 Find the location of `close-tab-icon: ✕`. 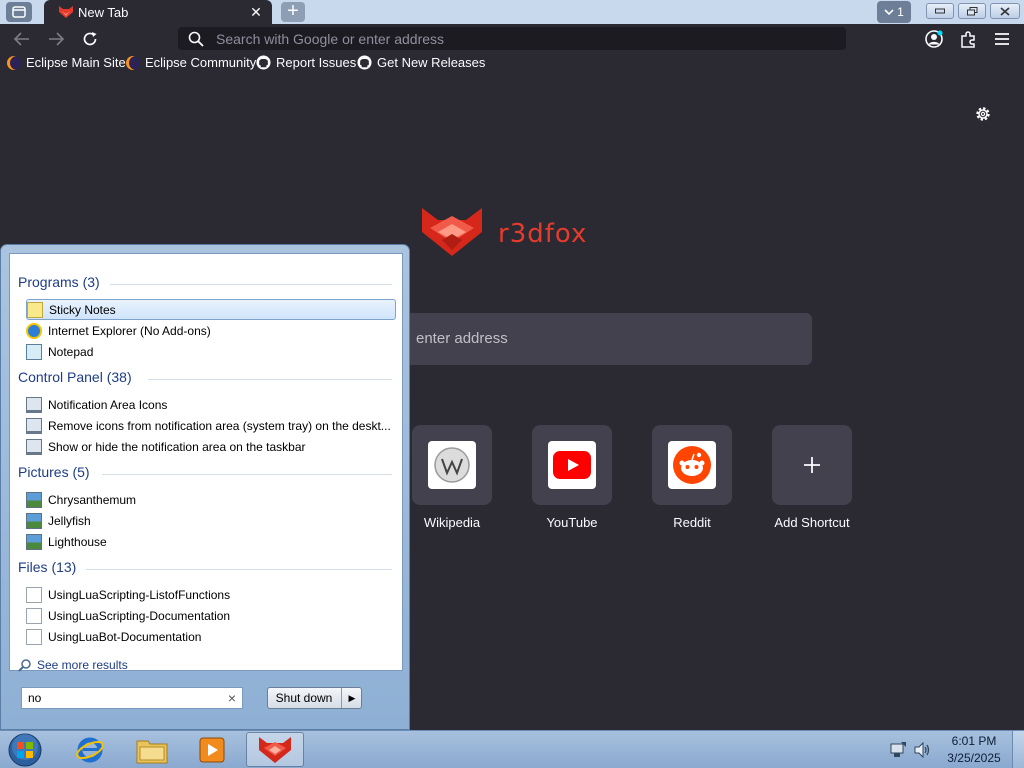

close-tab-icon: ✕ is located at coordinates (256, 12).